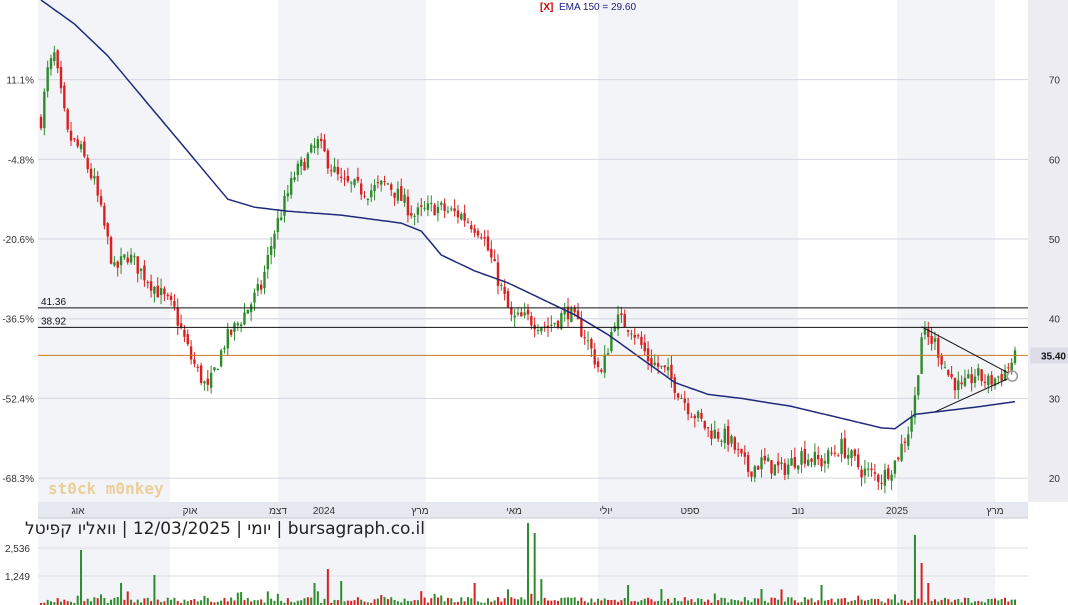  I want to click on x-tick: ספט, so click(690, 511).